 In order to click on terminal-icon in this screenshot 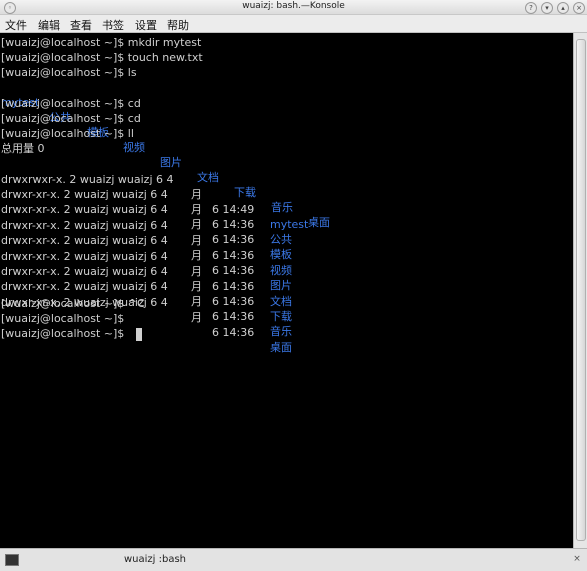, I will do `click(12, 560)`.